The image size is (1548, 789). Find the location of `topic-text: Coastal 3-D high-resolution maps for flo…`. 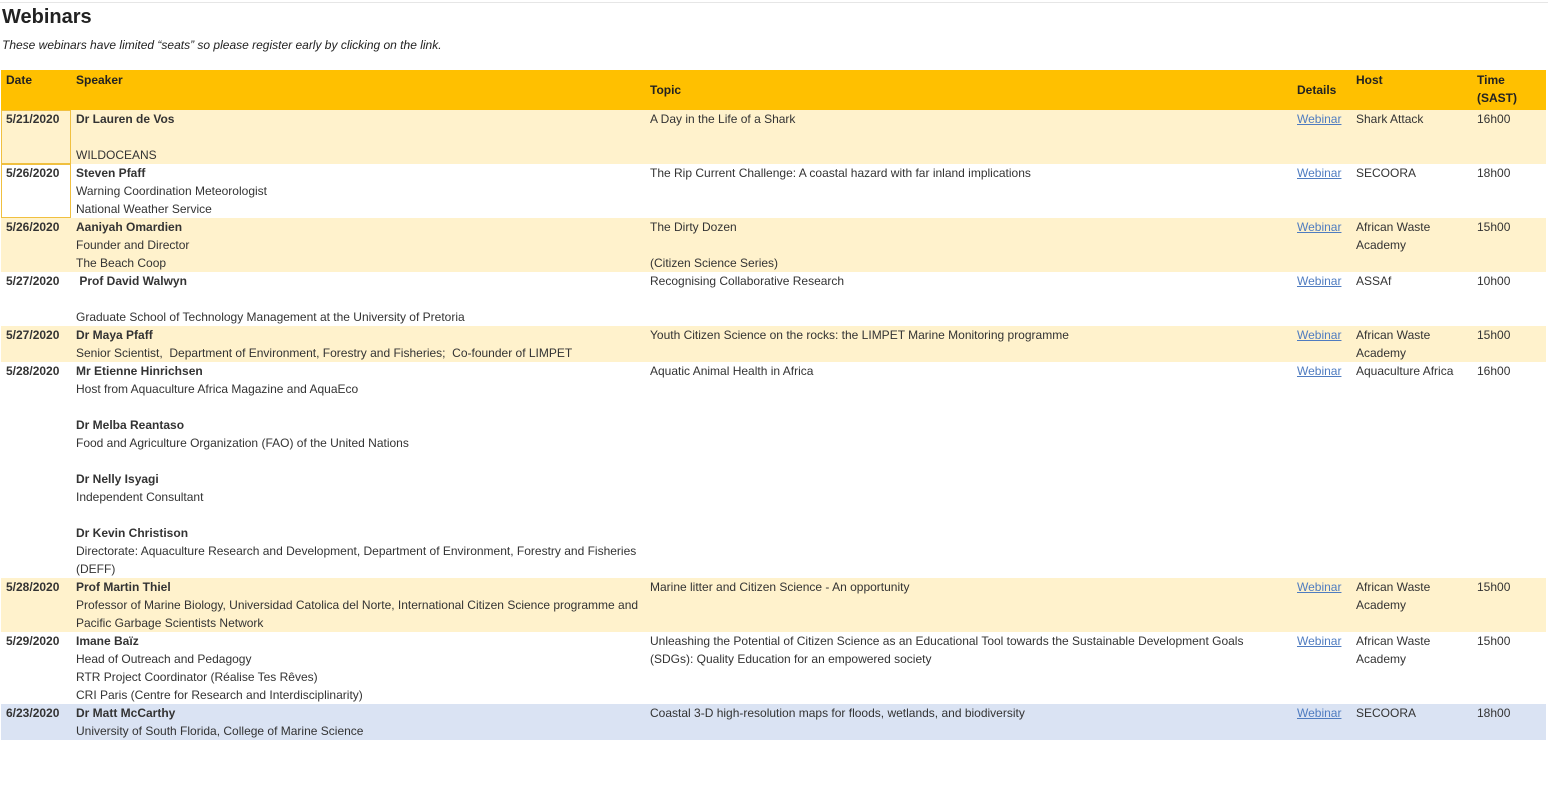

topic-text: Coastal 3-D high-resolution maps for flo… is located at coordinates (837, 713).